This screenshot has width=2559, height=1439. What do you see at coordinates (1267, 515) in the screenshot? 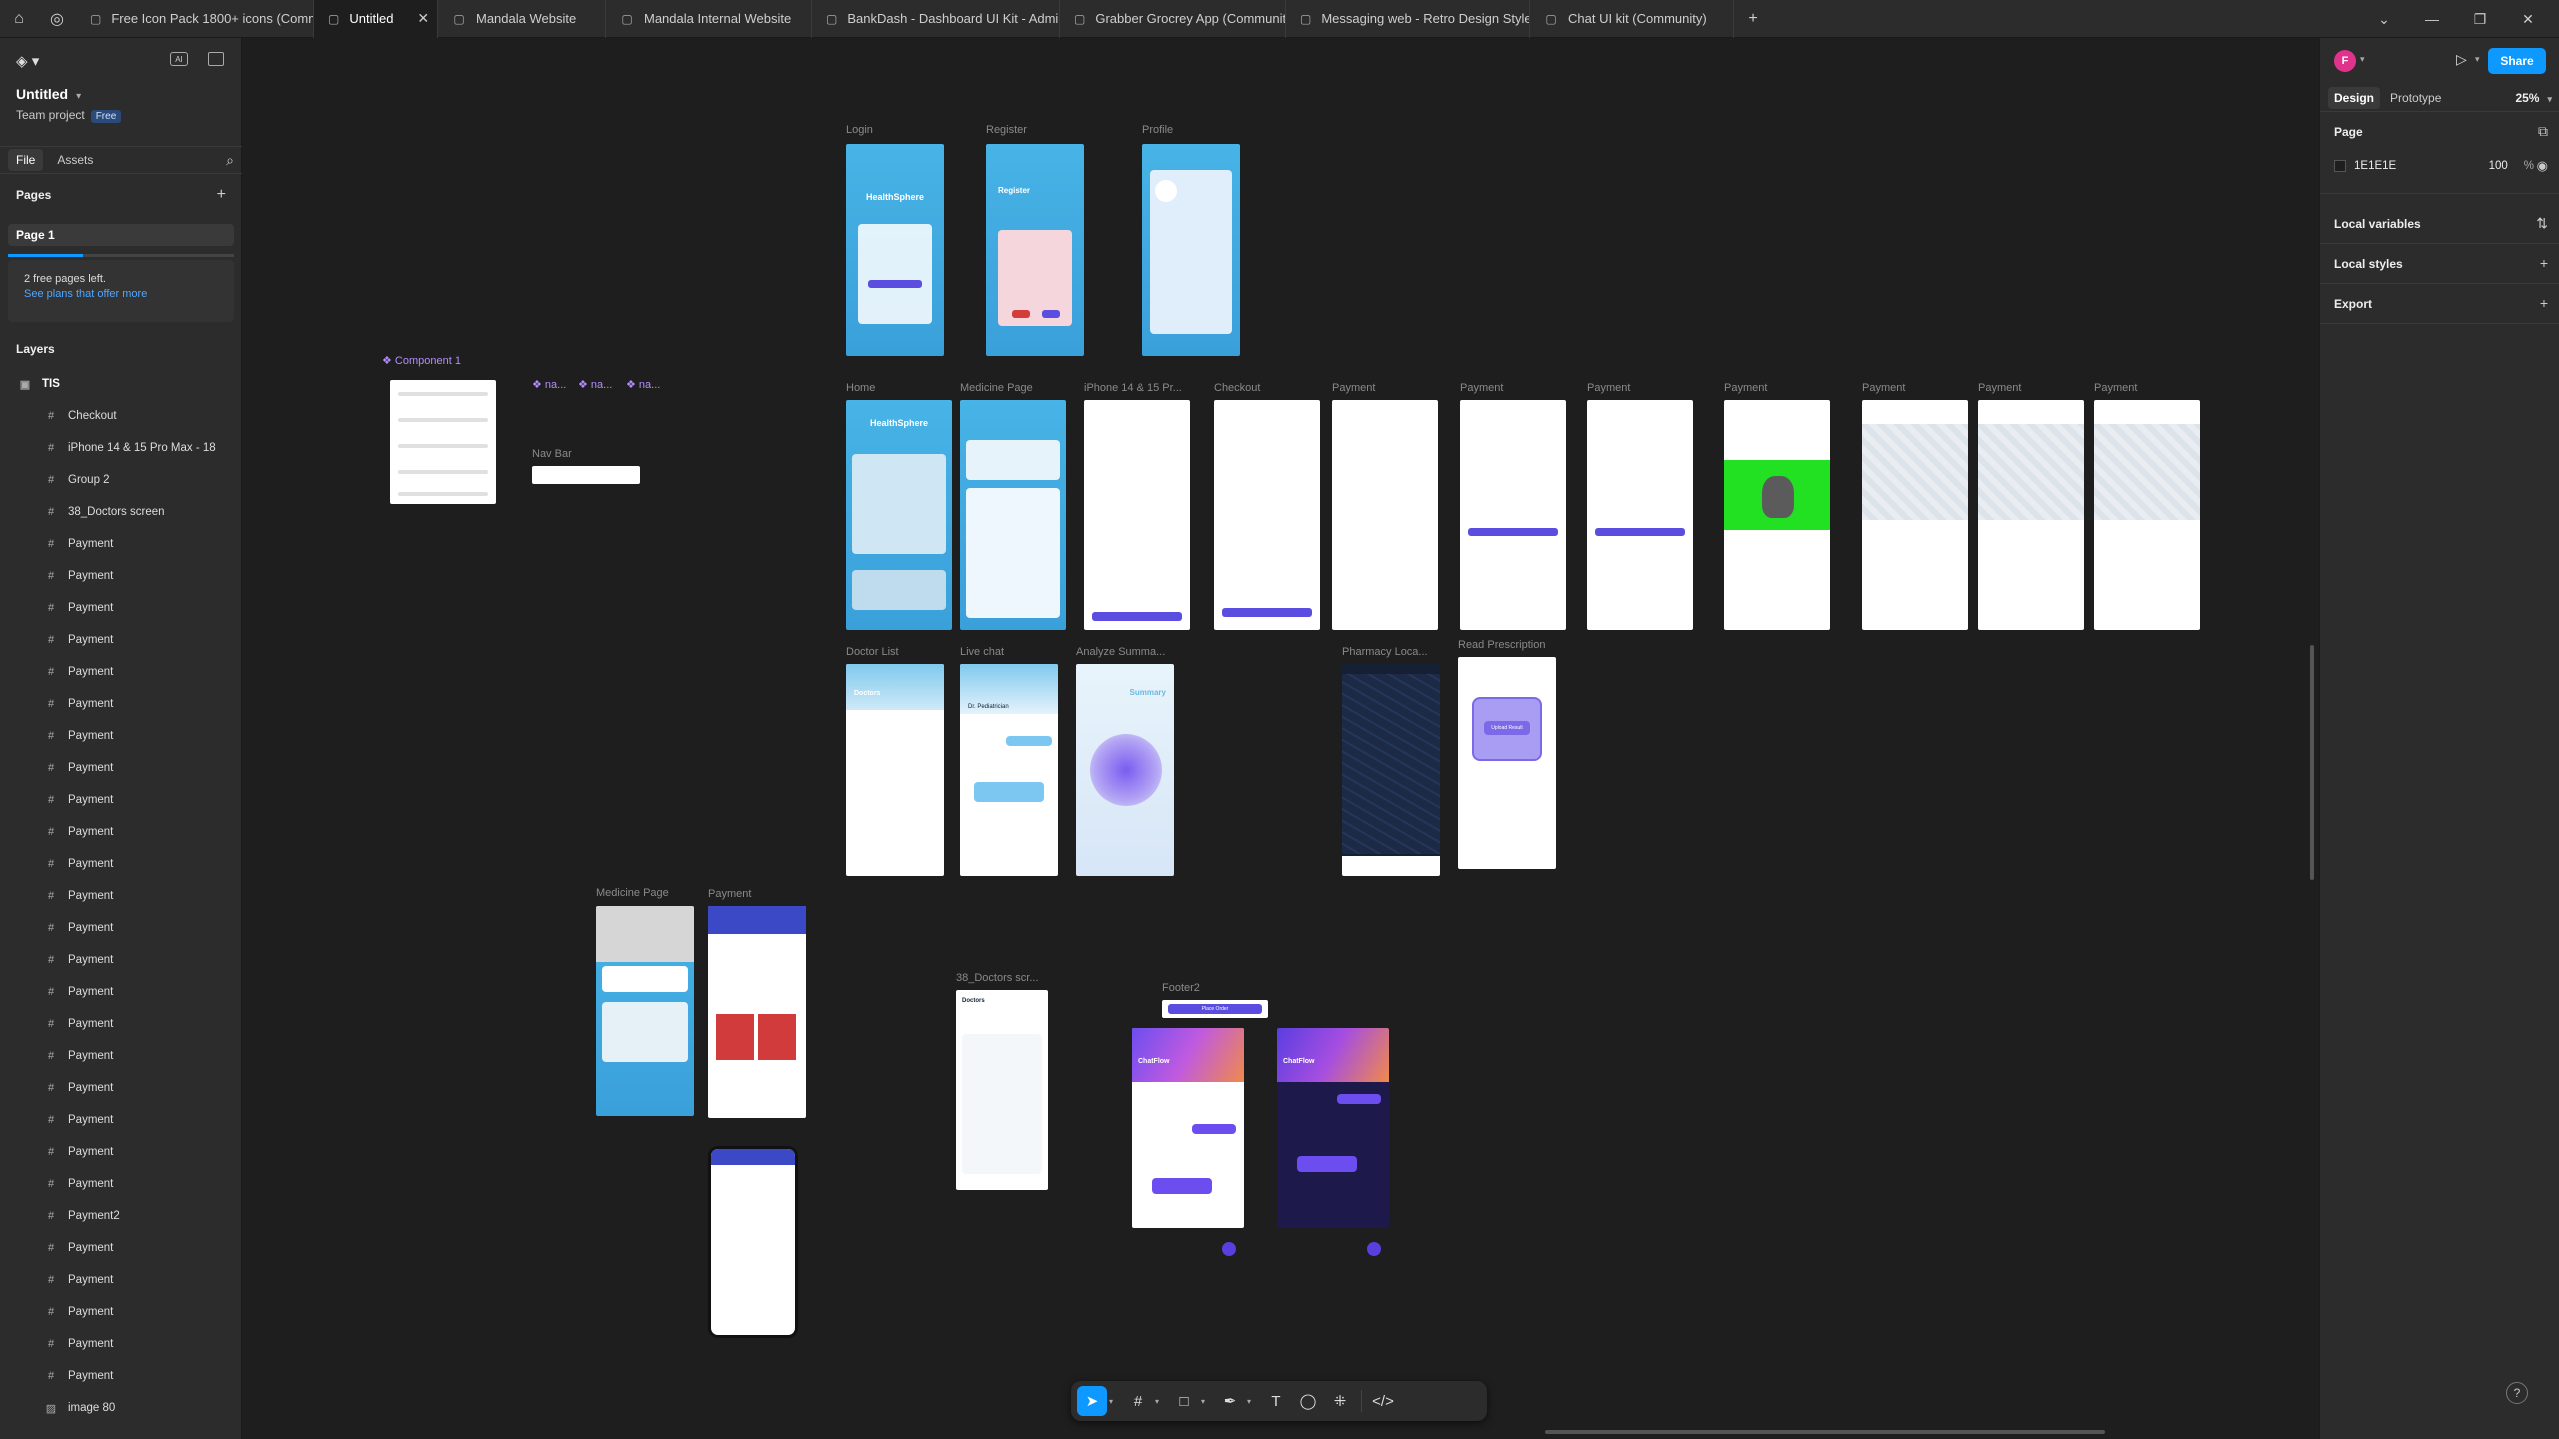
I see `frame-checkout` at bounding box center [1267, 515].